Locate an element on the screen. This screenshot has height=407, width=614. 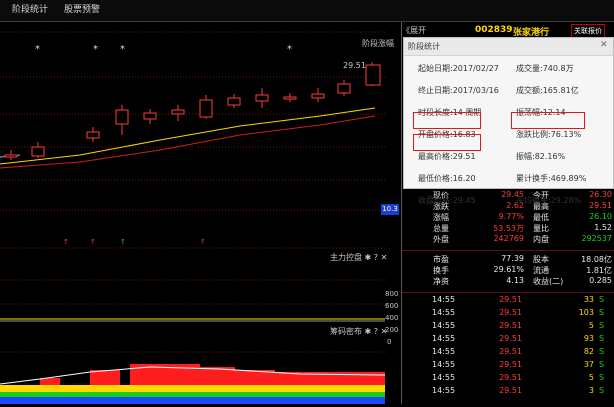
popup-stat-label: 振幅 is located at coordinates (524, 156).